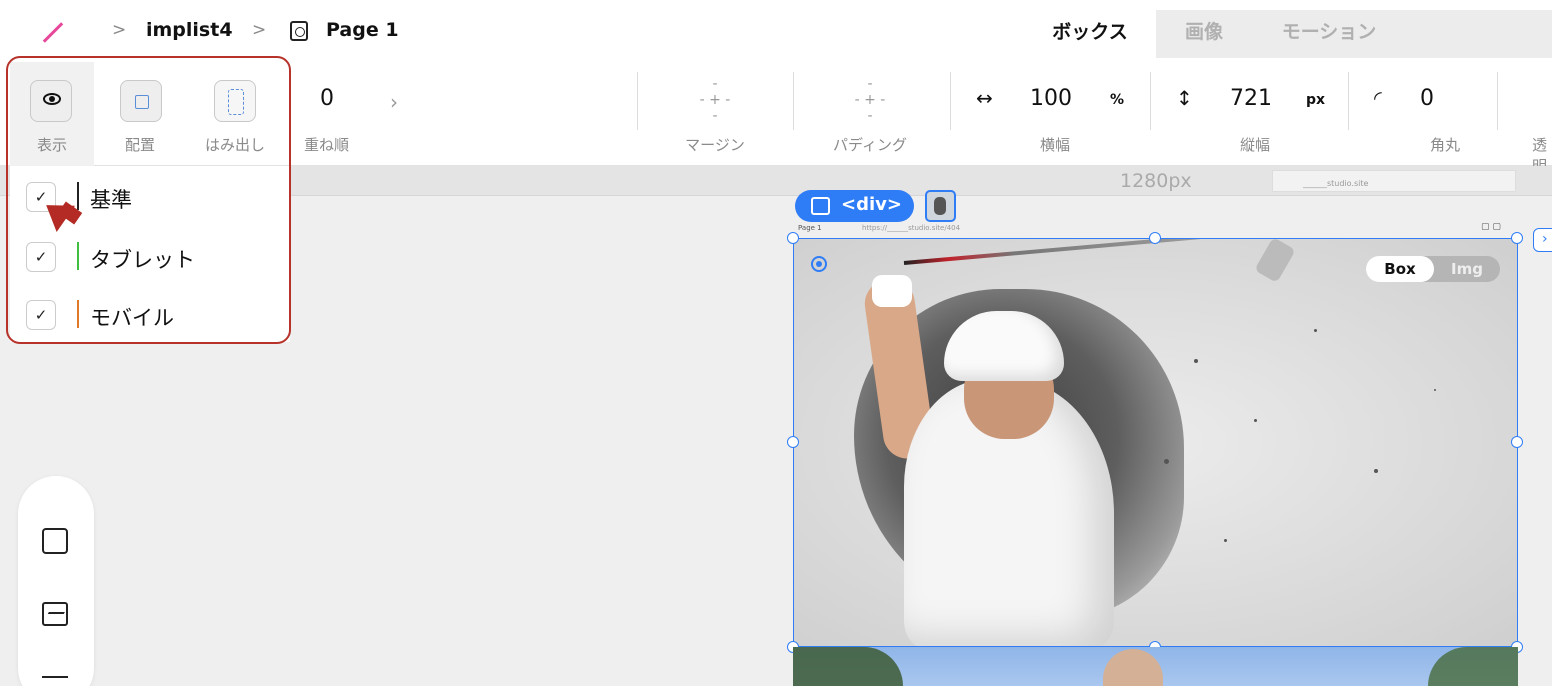 The width and height of the screenshot is (1552, 686). I want to click on margin-control: -- + --, so click(715, 100).